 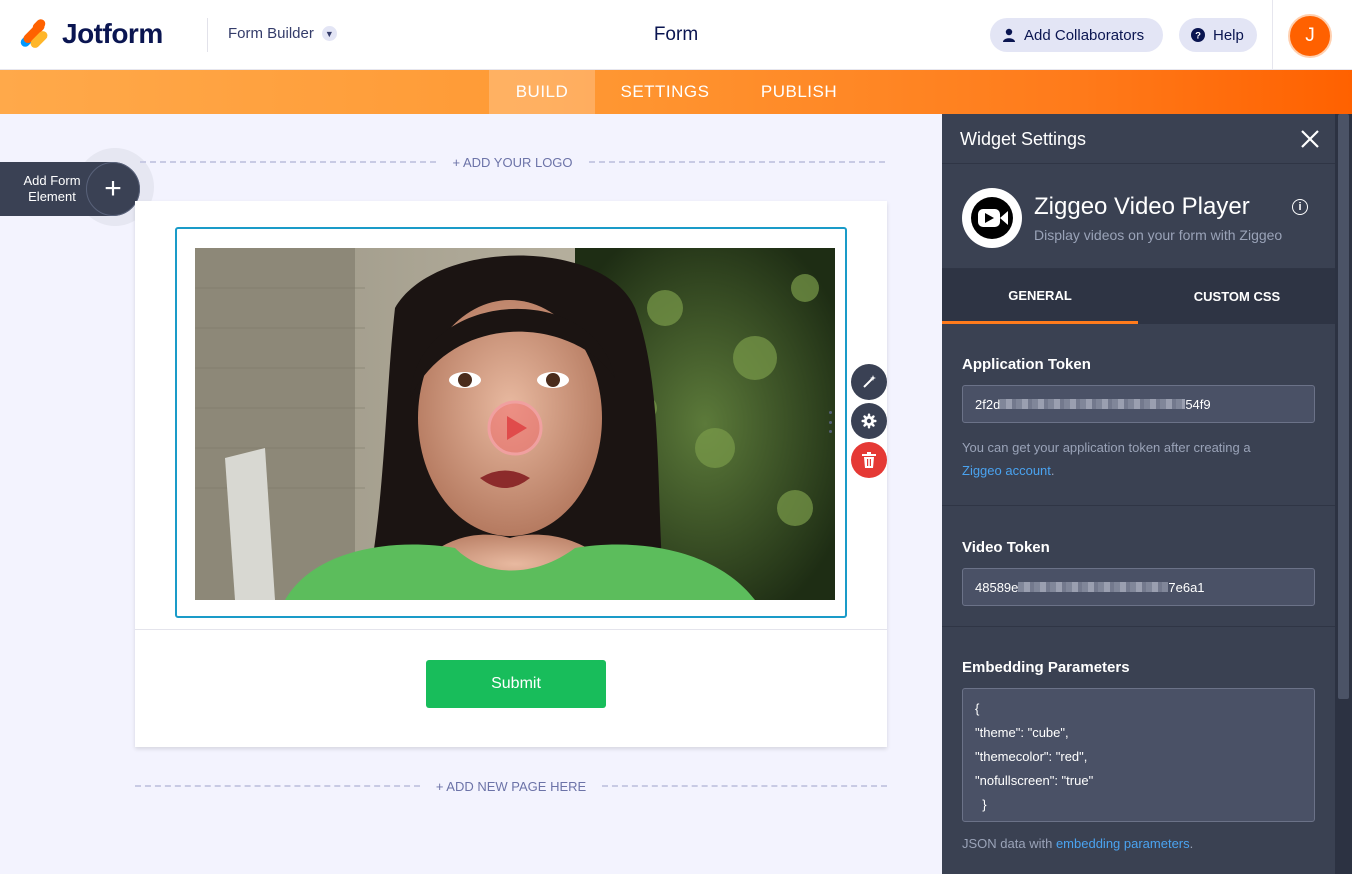 What do you see at coordinates (1046, 667) in the screenshot?
I see `embedding-parameters-label: Embedding Parameters` at bounding box center [1046, 667].